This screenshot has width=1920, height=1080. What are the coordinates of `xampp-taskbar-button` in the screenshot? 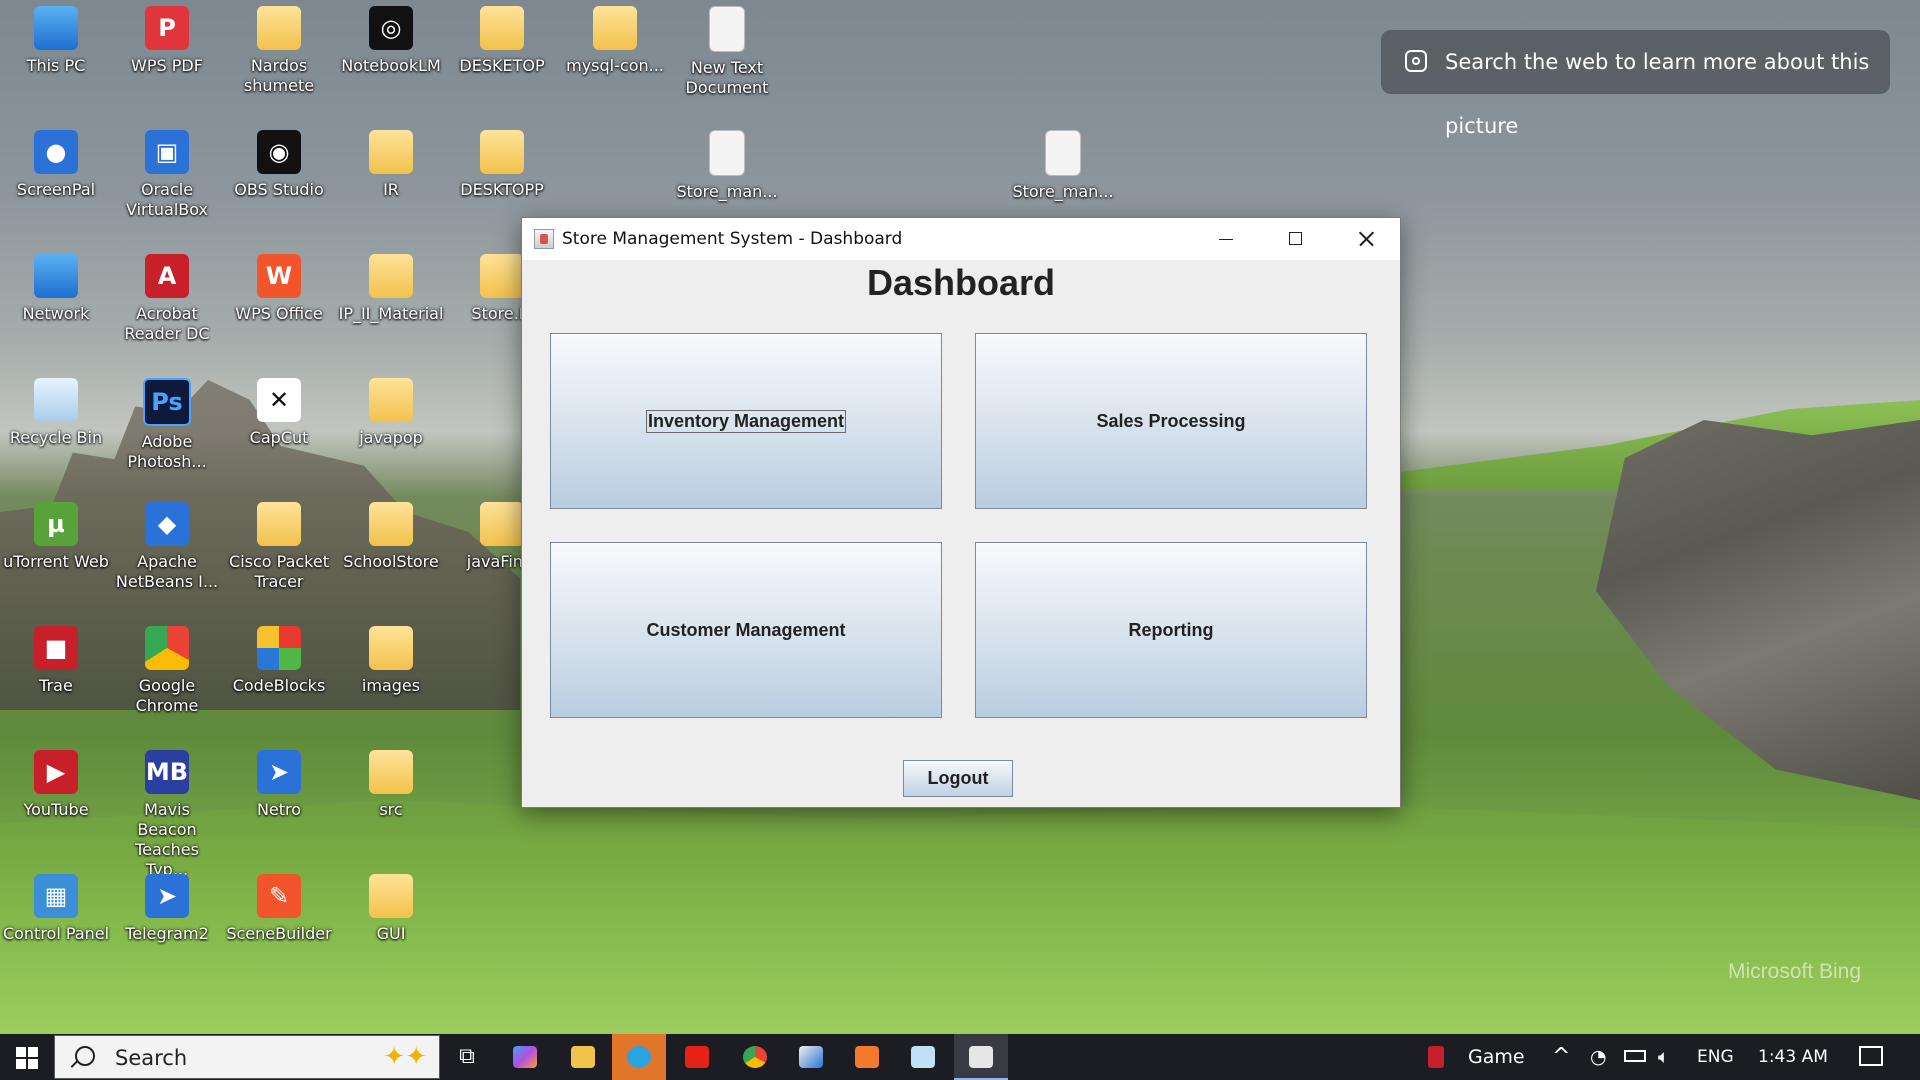 It's located at (867, 1057).